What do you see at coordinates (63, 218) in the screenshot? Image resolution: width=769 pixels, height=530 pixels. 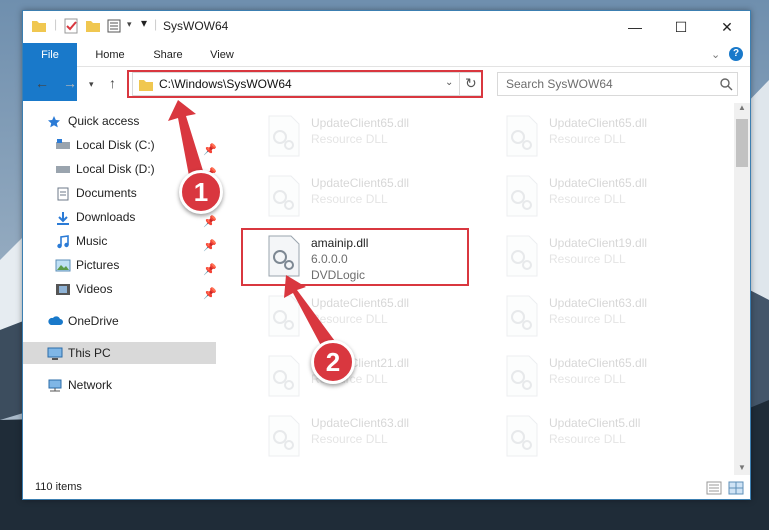 I see `downloads-icon` at bounding box center [63, 218].